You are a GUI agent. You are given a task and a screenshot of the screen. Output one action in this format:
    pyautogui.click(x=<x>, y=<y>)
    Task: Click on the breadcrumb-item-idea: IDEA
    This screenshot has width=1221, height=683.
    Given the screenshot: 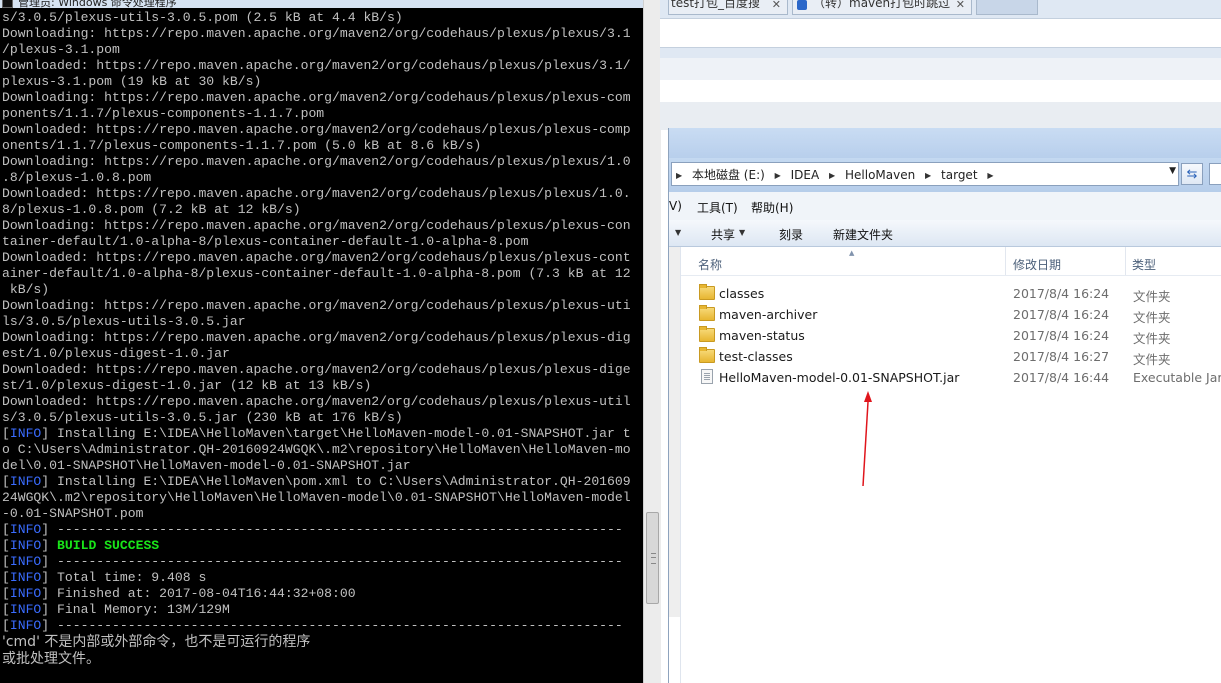 What is the action you would take?
    pyautogui.click(x=805, y=175)
    